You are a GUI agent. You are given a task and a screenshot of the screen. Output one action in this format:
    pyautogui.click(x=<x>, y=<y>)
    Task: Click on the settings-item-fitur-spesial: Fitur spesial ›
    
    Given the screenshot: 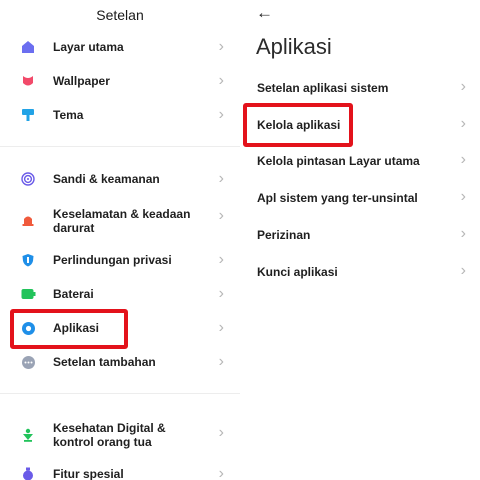 What is the action you would take?
    pyautogui.click(x=120, y=472)
    